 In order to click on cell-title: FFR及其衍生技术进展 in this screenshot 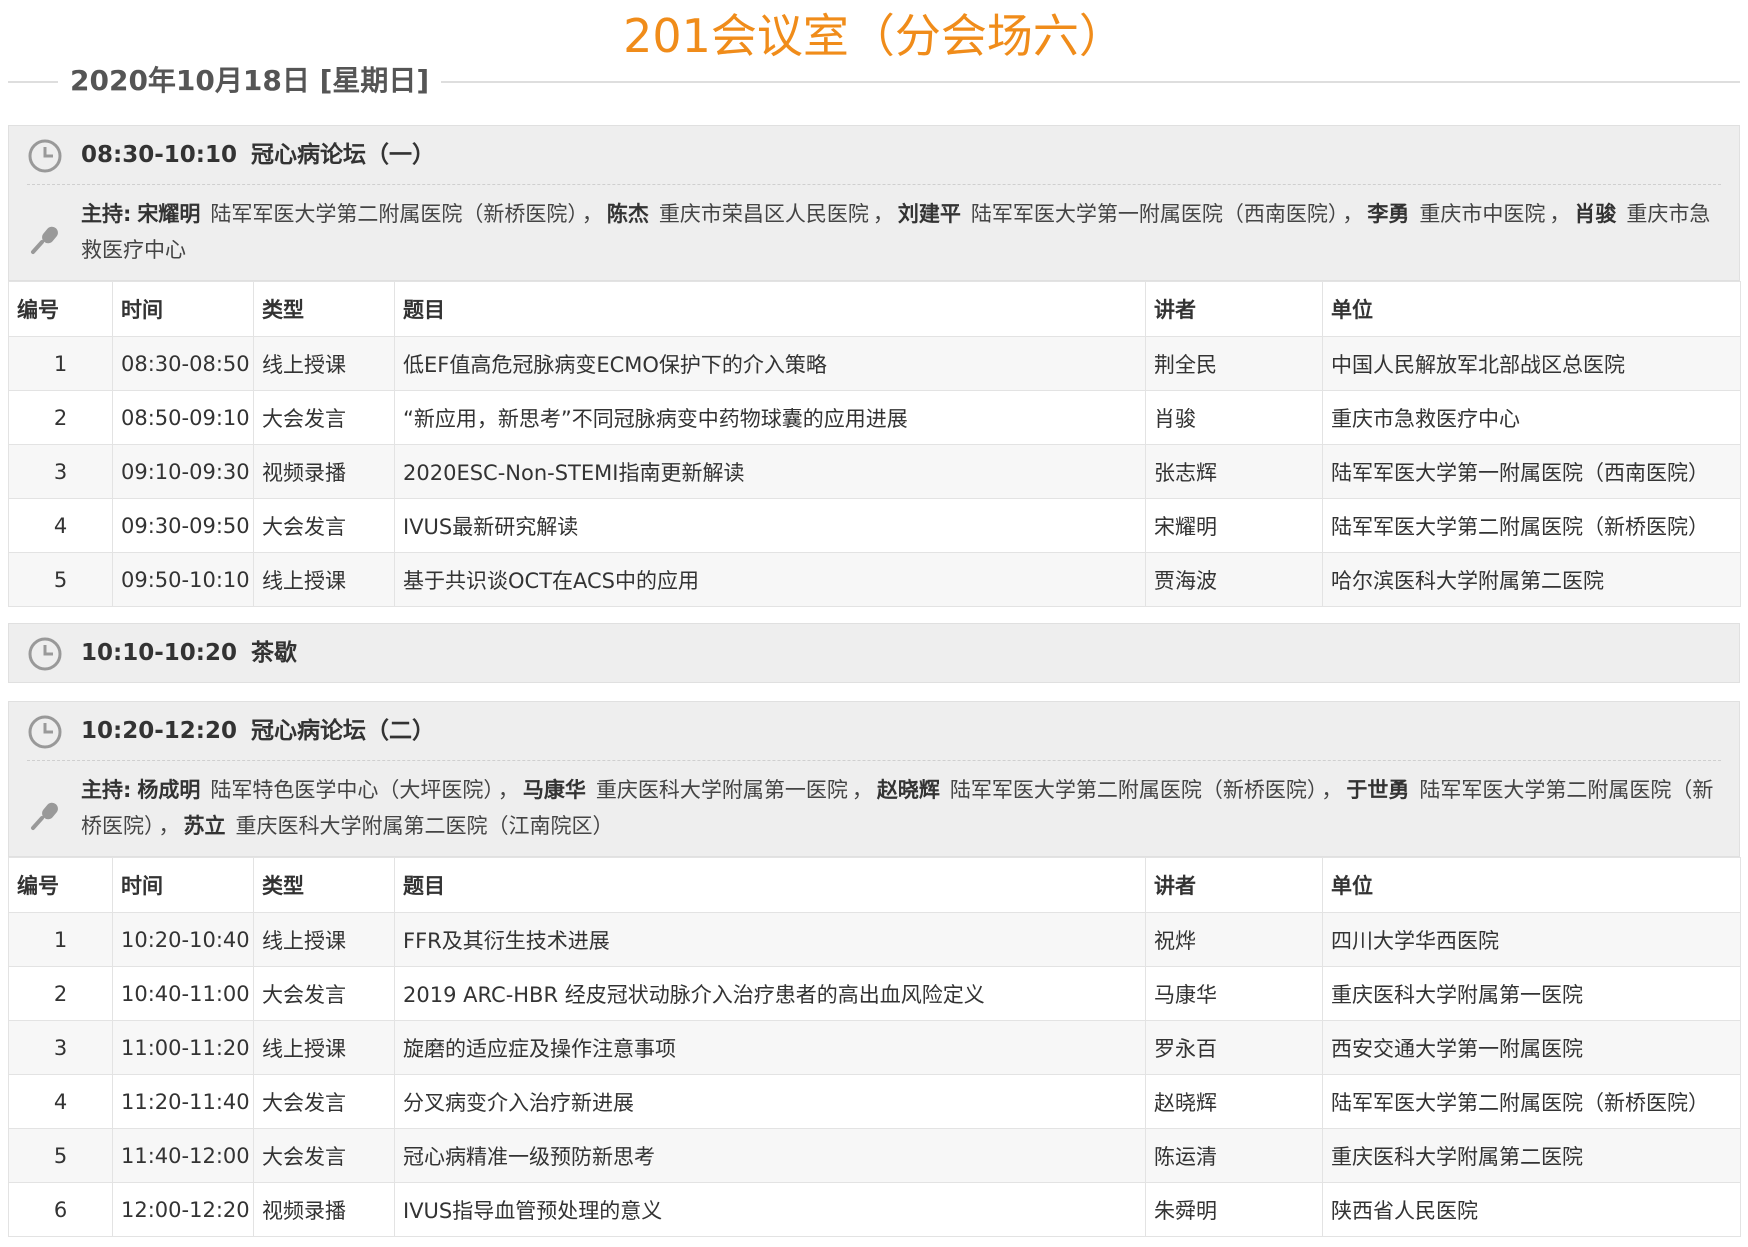, I will do `click(770, 939)`.